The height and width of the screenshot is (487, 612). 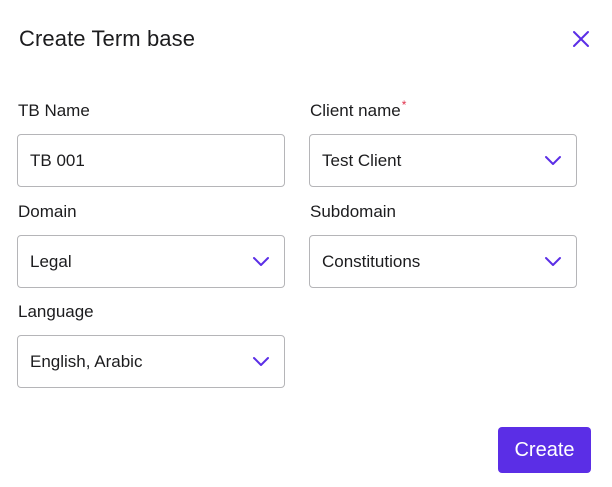 What do you see at coordinates (371, 261) in the screenshot?
I see `subdomain-value: Constitutions` at bounding box center [371, 261].